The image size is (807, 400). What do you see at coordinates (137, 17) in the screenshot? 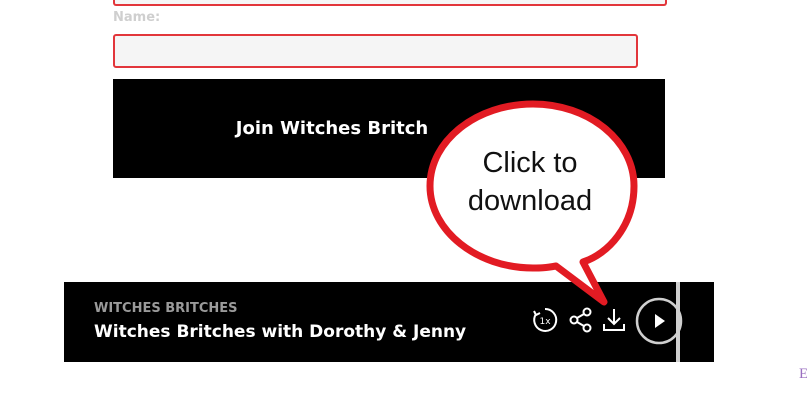
I see `name-label: Name:` at bounding box center [137, 17].